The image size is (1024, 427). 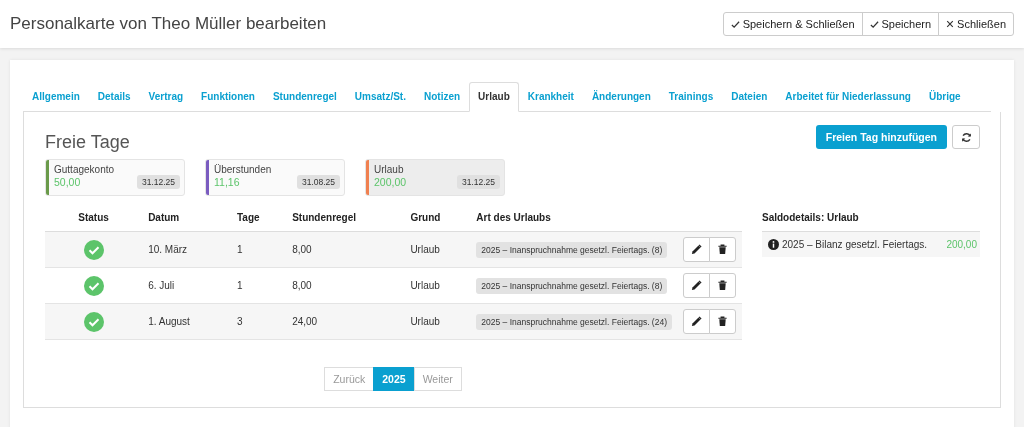 What do you see at coordinates (345, 220) in the screenshot?
I see `column-header: Stundenregel` at bounding box center [345, 220].